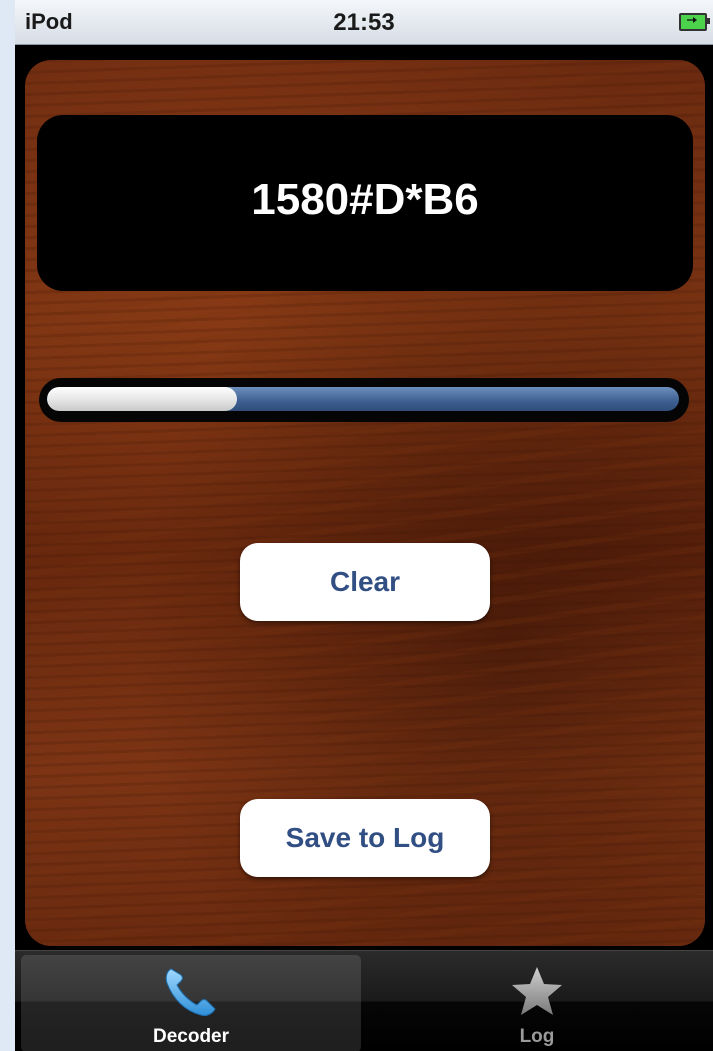  What do you see at coordinates (190, 992) in the screenshot?
I see `phone-icon` at bounding box center [190, 992].